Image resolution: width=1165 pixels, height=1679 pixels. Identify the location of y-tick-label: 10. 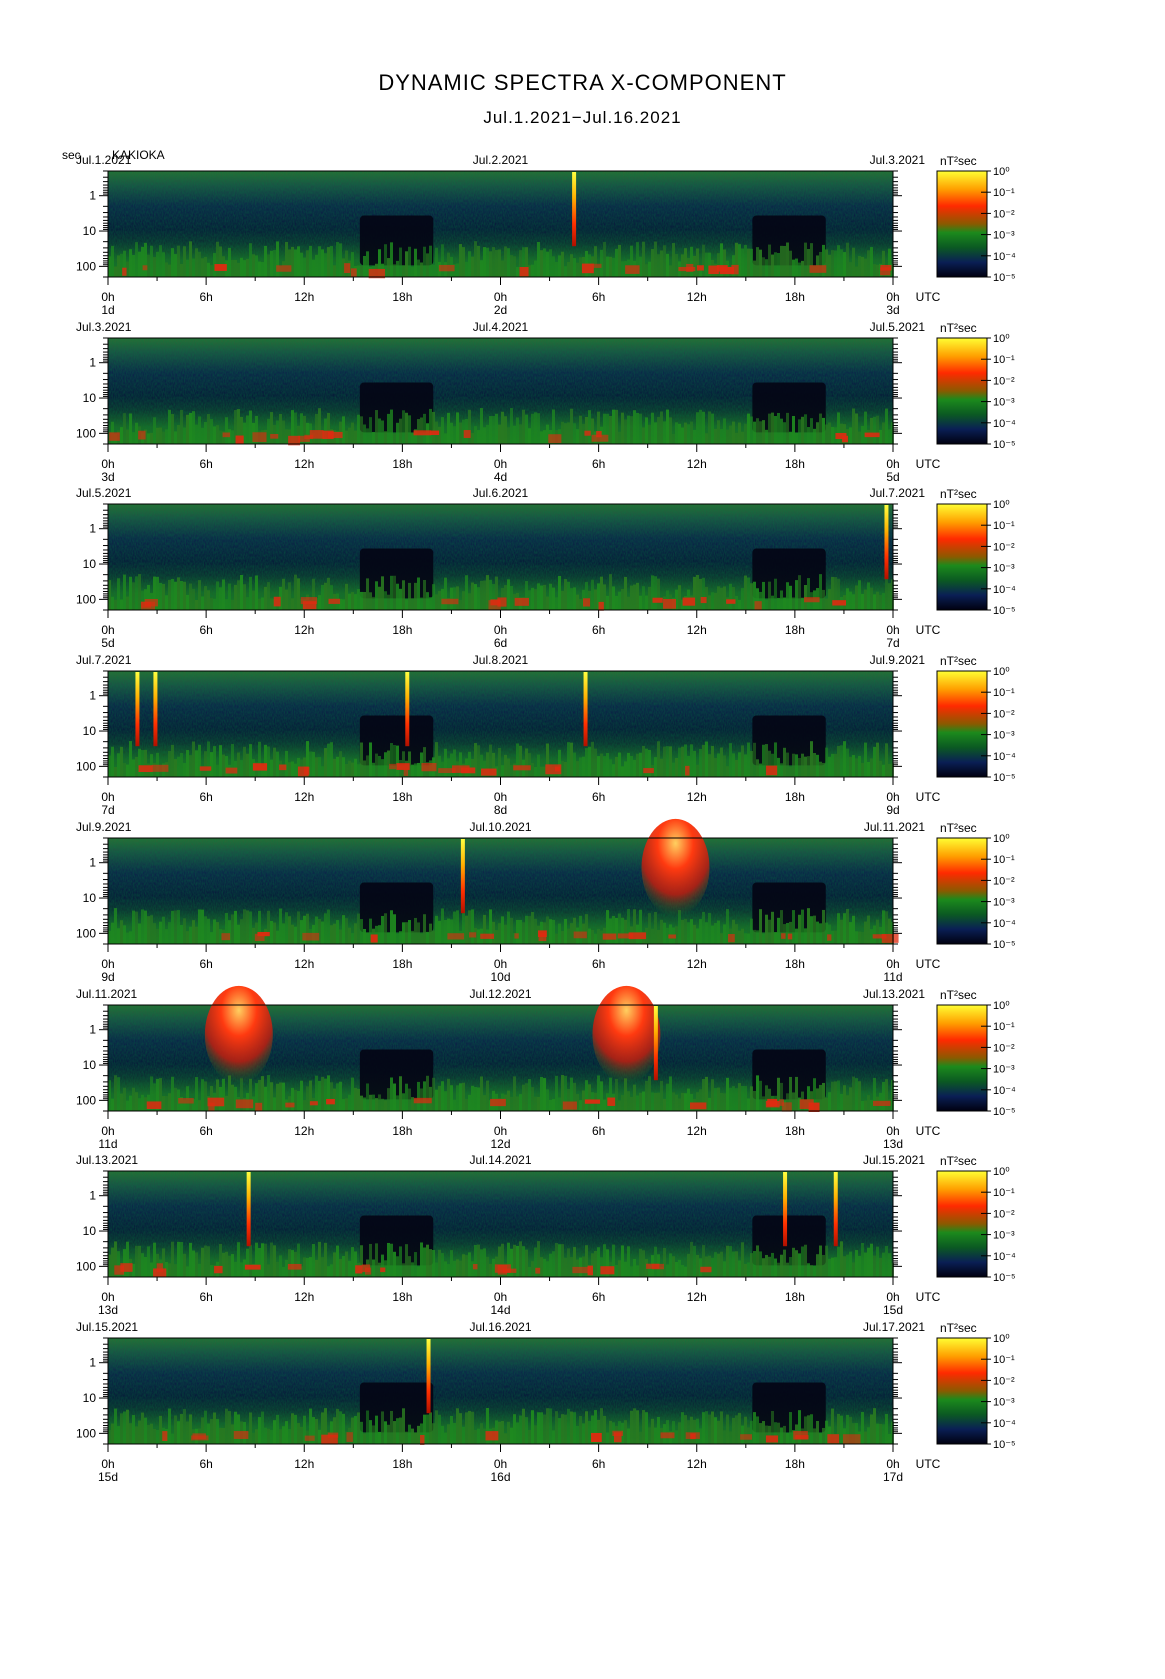
(90, 564).